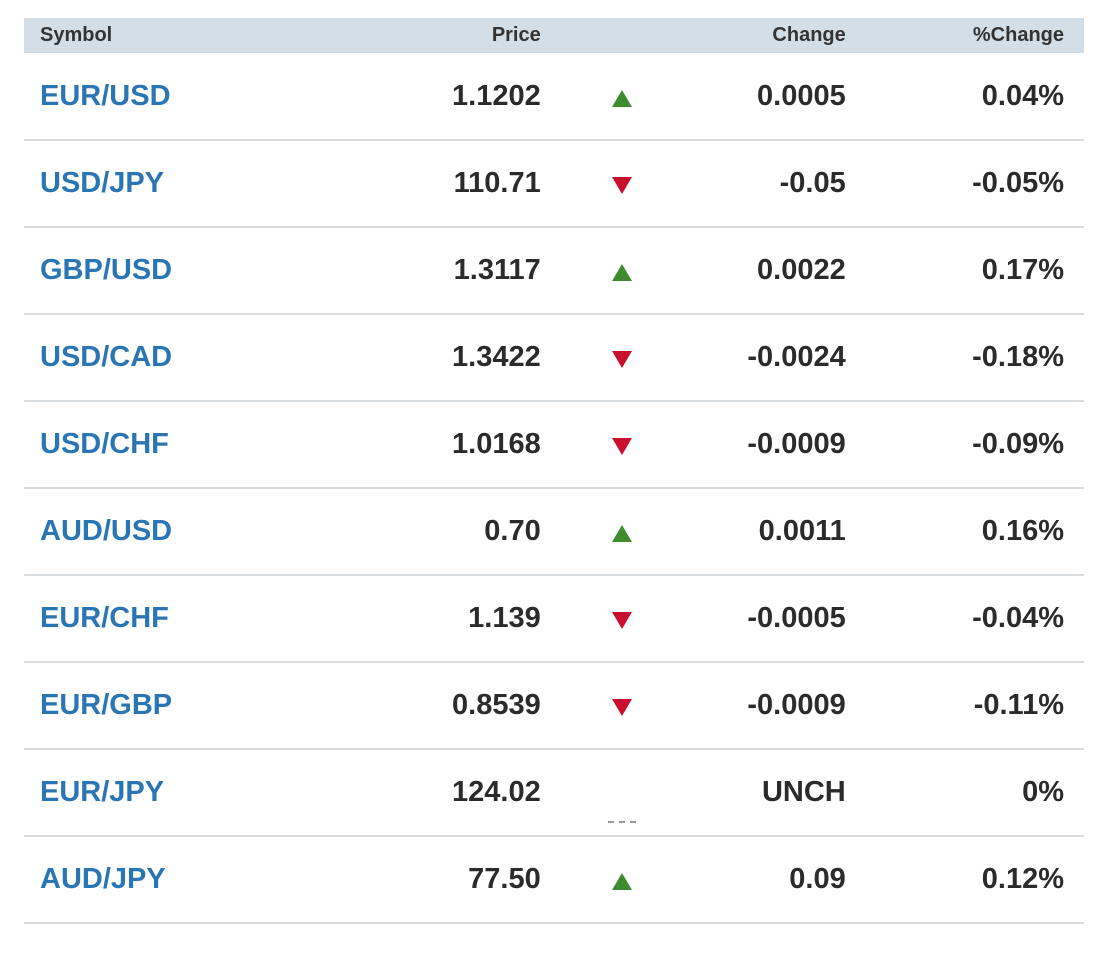 The width and height of the screenshot is (1112, 970). I want to click on price-cell: 0.8539, so click(496, 705).